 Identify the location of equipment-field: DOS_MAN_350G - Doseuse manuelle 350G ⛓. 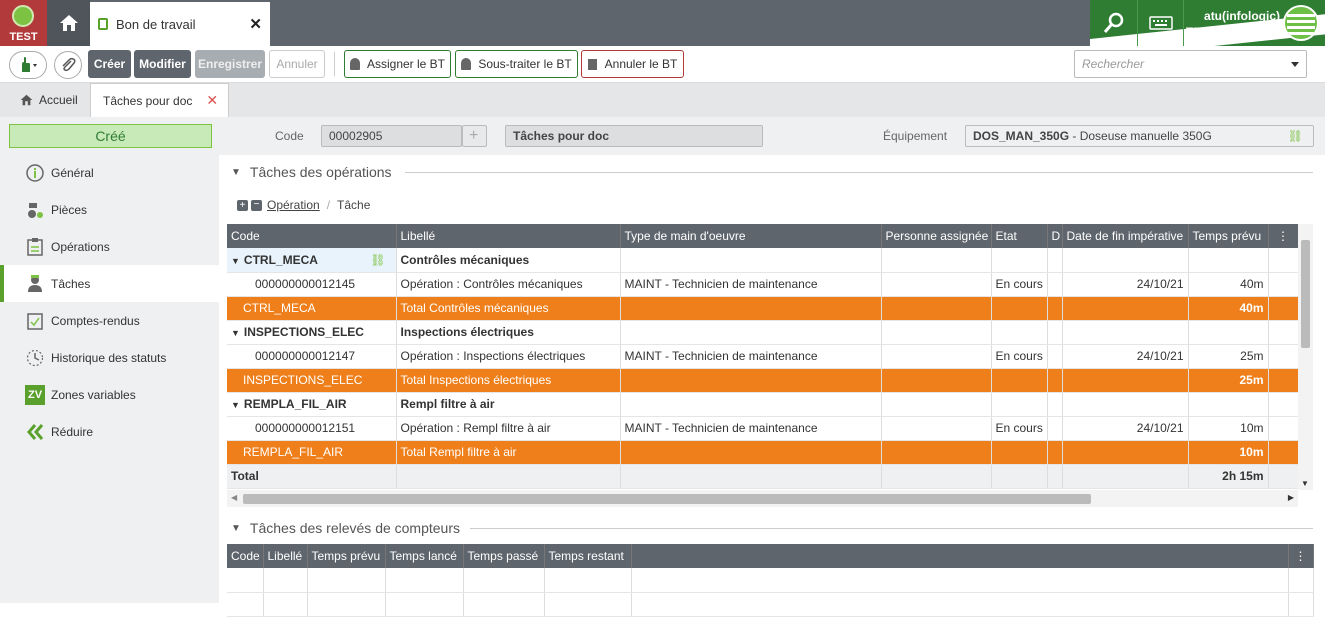
(1139, 136).